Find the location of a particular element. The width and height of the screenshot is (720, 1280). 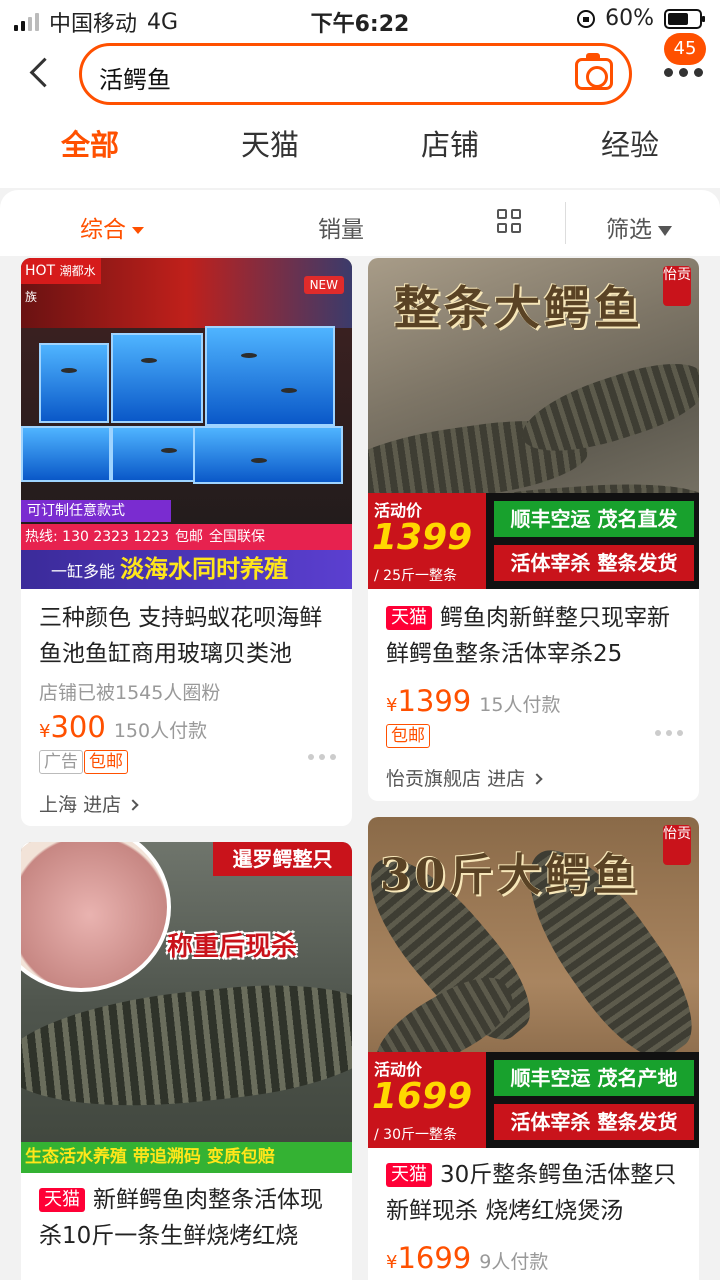

product-title: 天猫 新鲜鳄鱼肉整条活体现杀10斤一条生鲜烧烤红烧 is located at coordinates (189, 1218).